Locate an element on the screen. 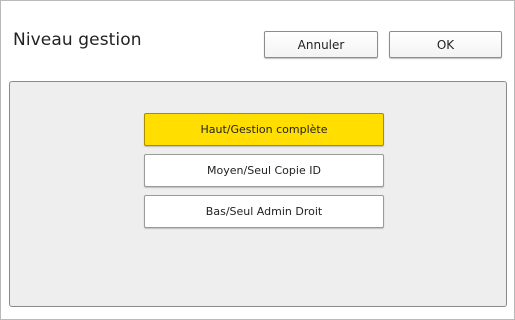 The width and height of the screenshot is (515, 320). cancel-button: Annuler is located at coordinates (321, 44).